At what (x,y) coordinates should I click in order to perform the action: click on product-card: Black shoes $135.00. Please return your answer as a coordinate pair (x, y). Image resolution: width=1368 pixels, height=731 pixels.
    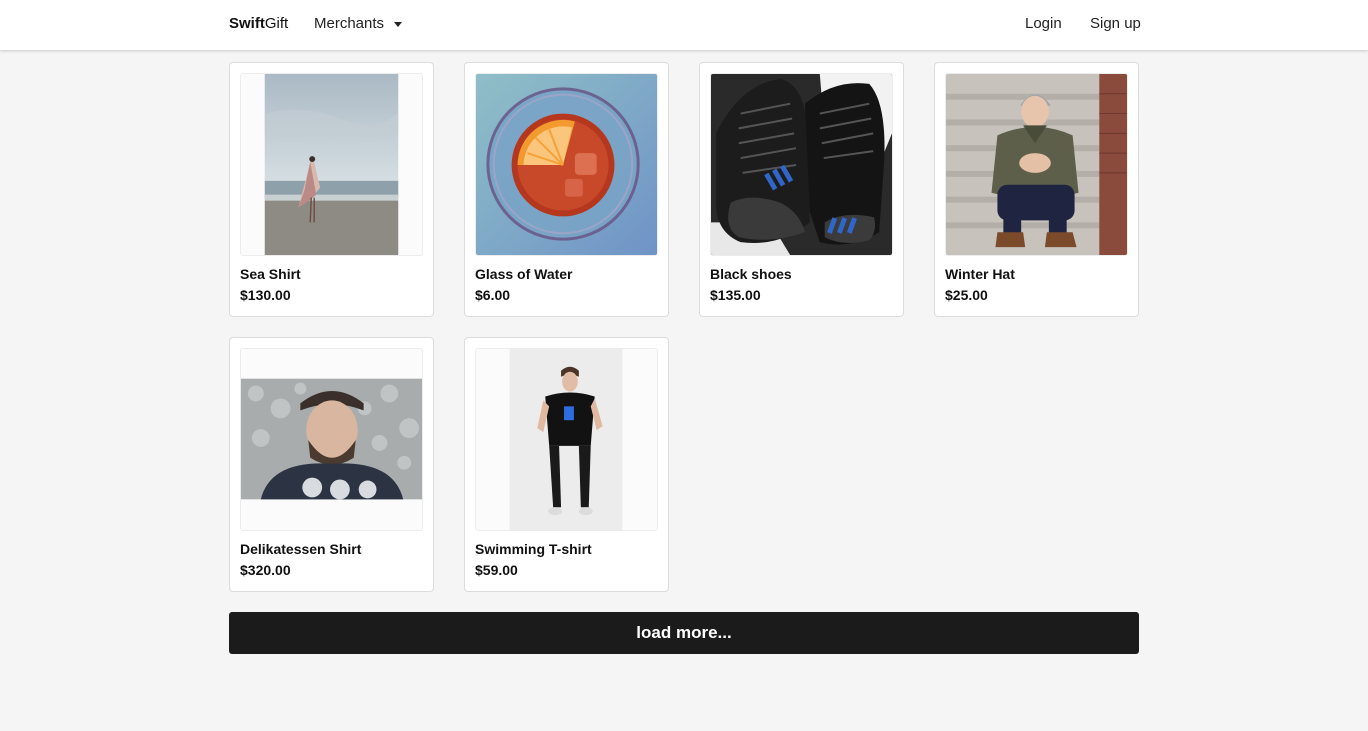
    Looking at the image, I should click on (801, 189).